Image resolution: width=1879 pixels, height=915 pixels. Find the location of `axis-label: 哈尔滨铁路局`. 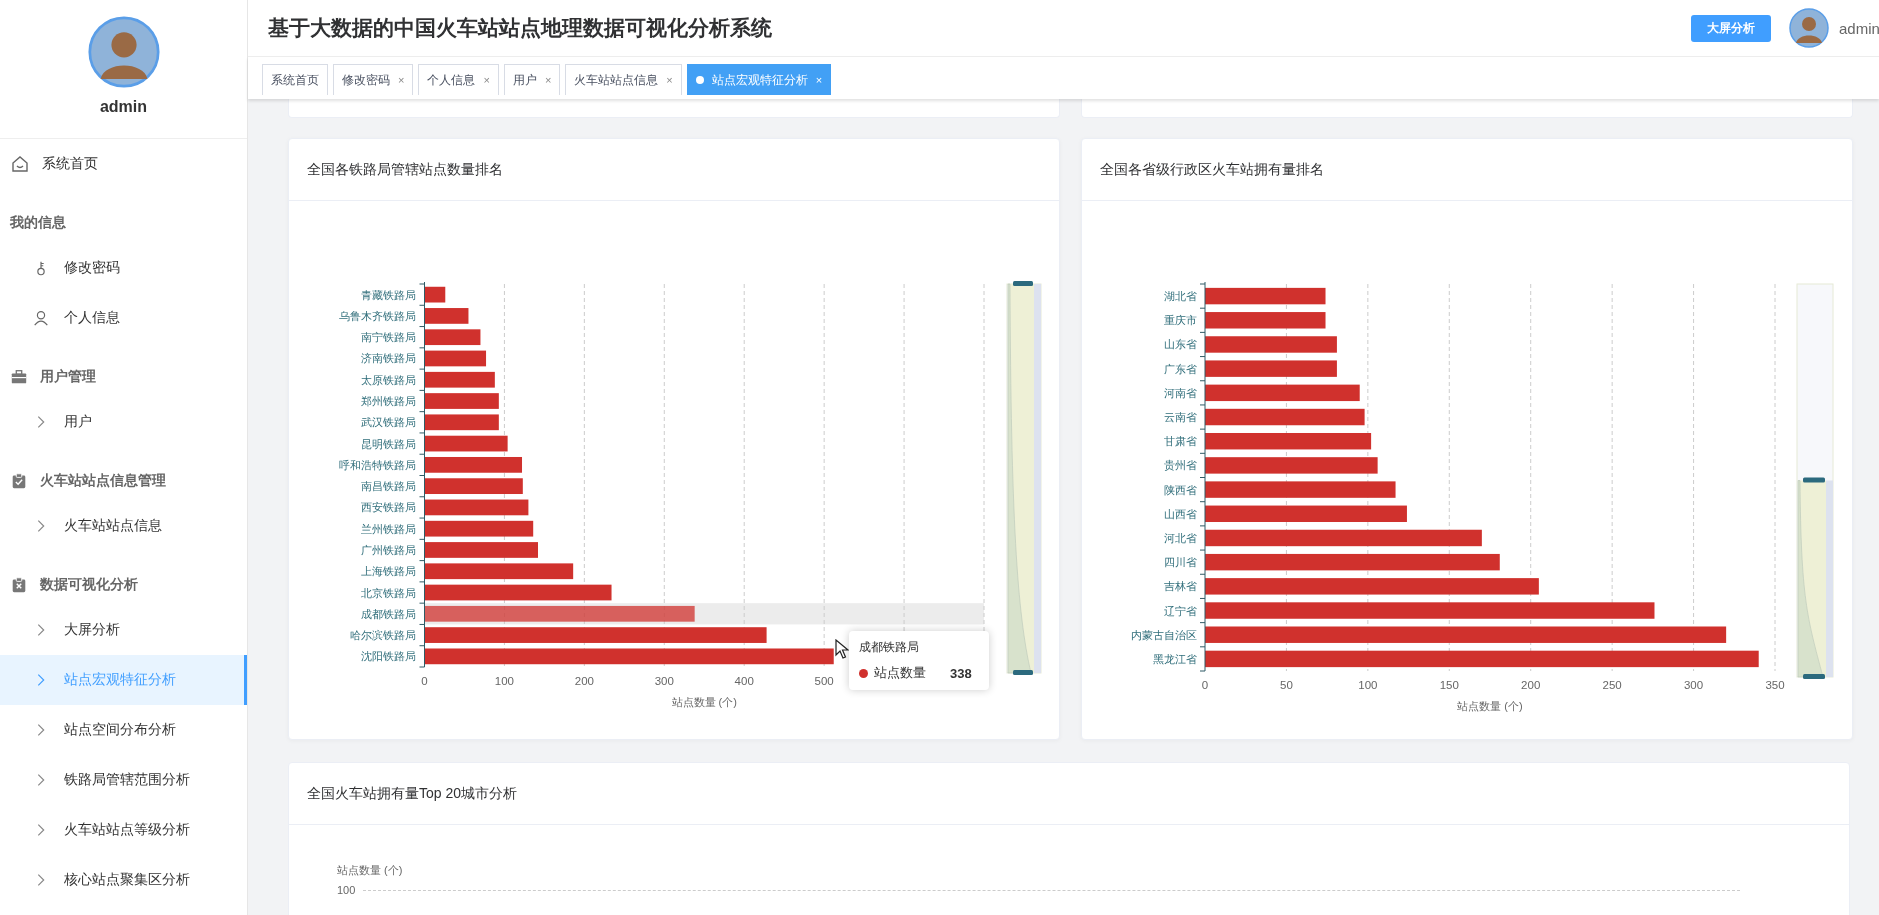

axis-label: 哈尔滨铁路局 is located at coordinates (383, 635).